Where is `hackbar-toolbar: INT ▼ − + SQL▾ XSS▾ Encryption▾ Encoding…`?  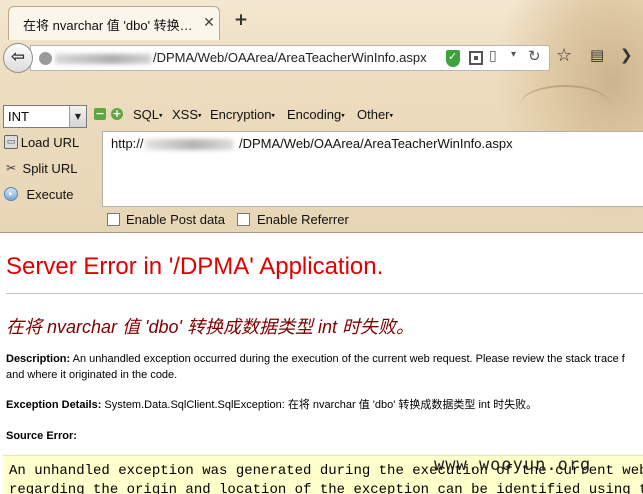
hackbar-toolbar: INT ▼ − + SQL▾ XSS▾ Encryption▾ Encoding… is located at coordinates (321, 116).